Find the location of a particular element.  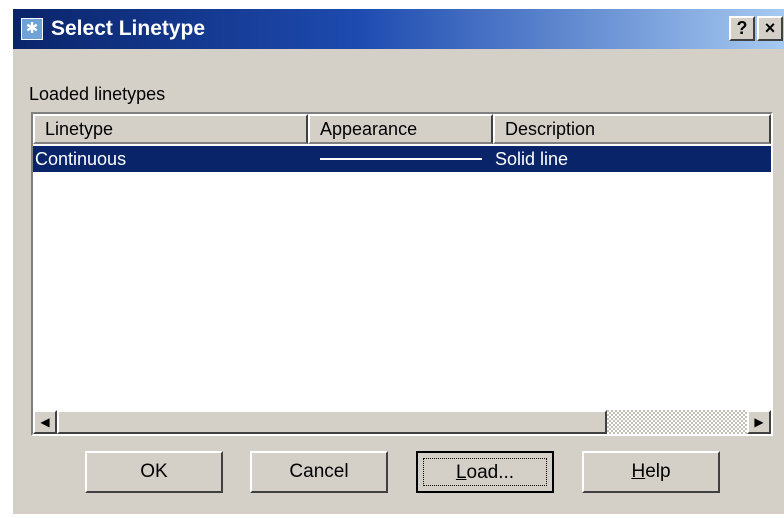

help-icon: ? is located at coordinates (742, 28).